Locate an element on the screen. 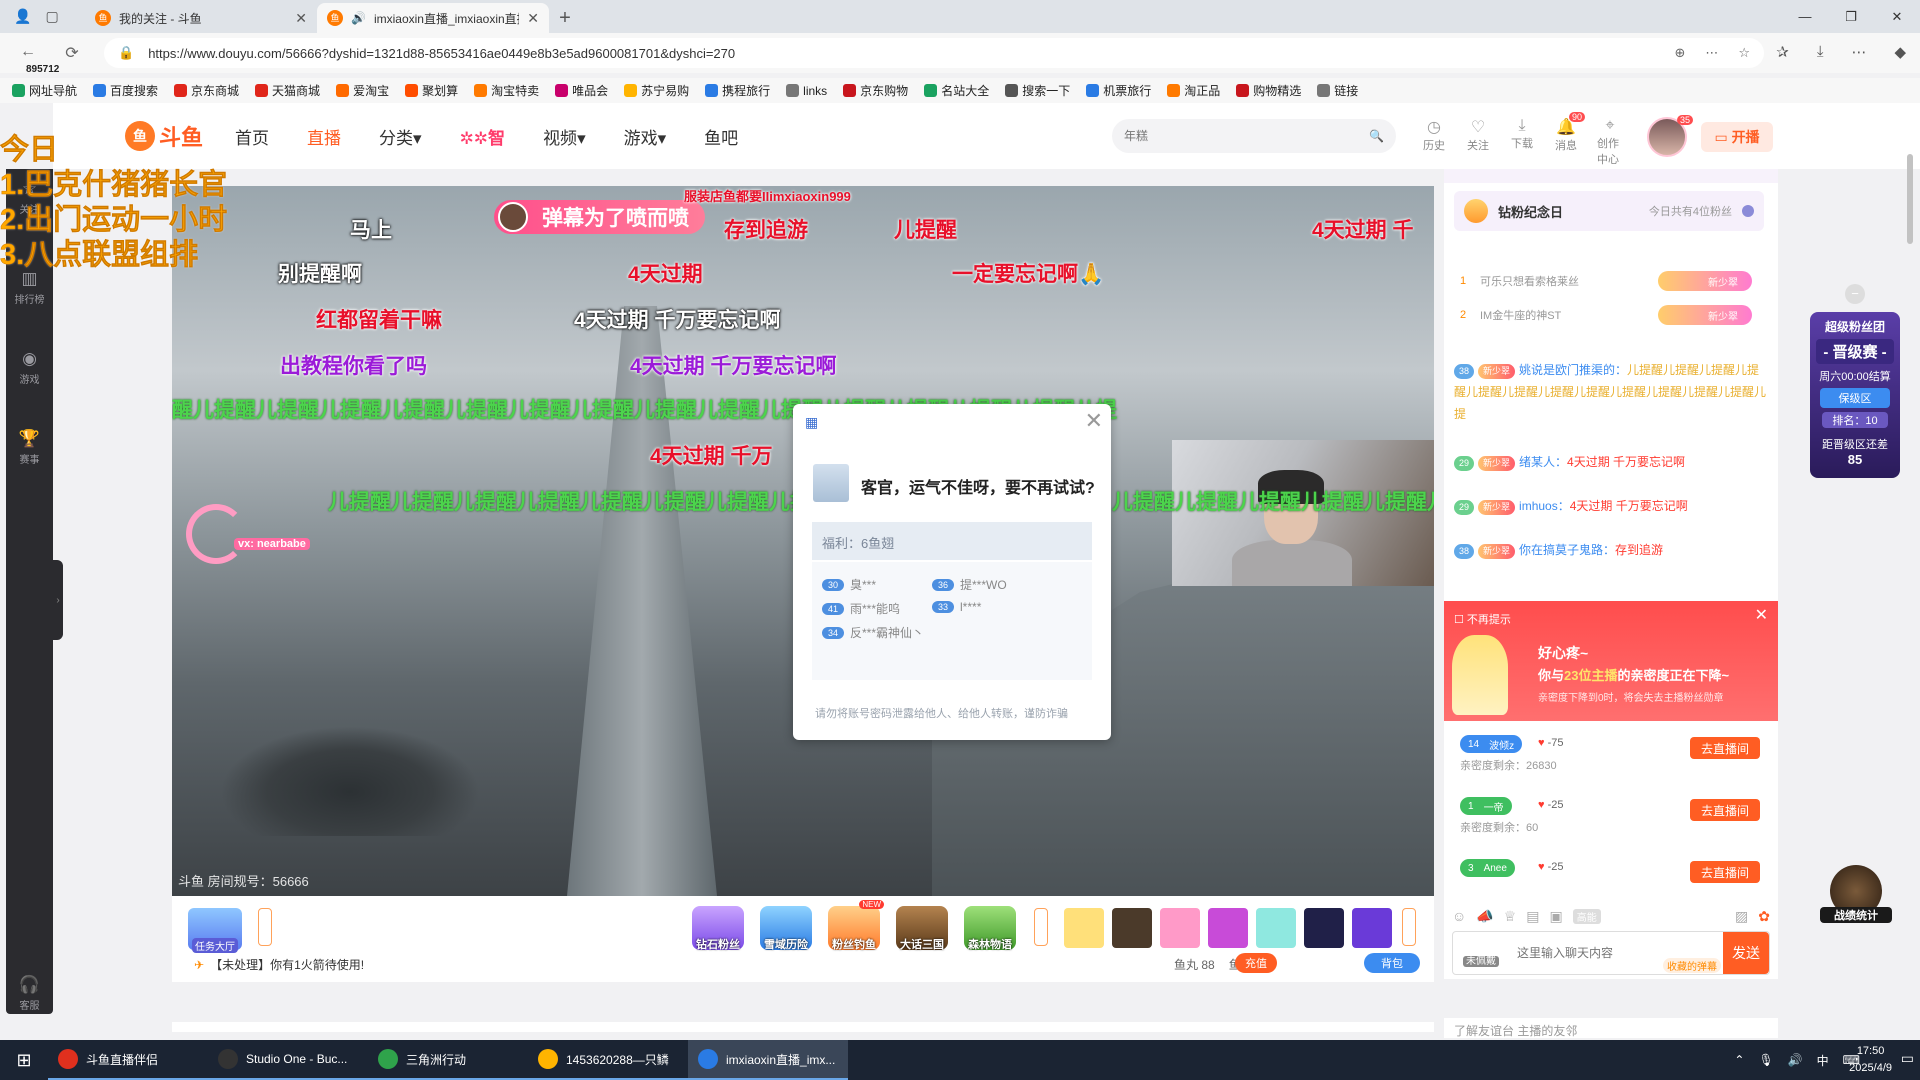 Image resolution: width=1920 pixels, height=1080 pixels. start-broadcast-button: ▭ 开播 is located at coordinates (1737, 137).